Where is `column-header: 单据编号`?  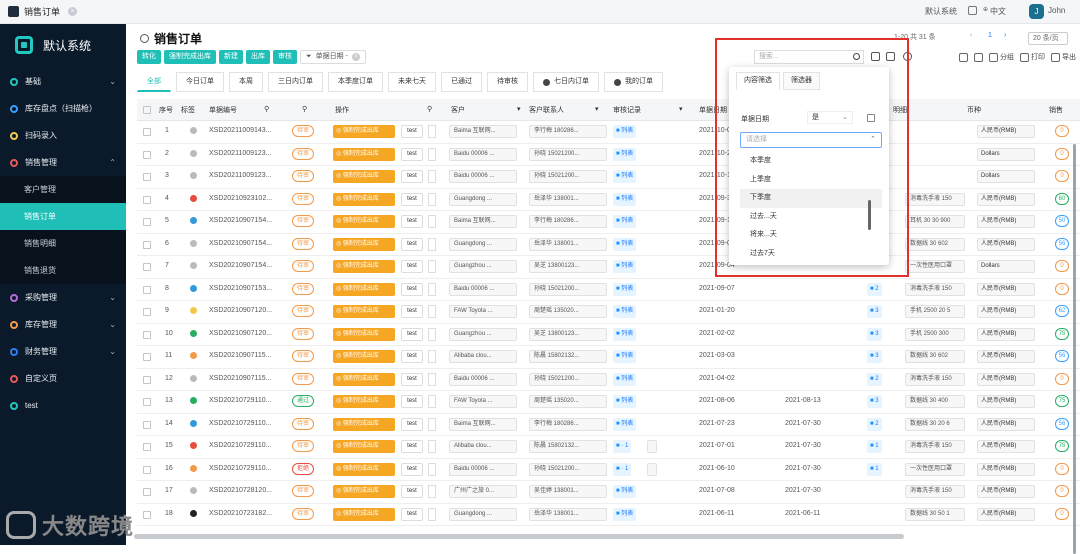
column-header: 单据编号 is located at coordinates (223, 110).